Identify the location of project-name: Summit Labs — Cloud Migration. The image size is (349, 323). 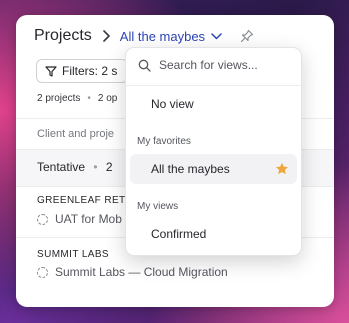
(141, 272).